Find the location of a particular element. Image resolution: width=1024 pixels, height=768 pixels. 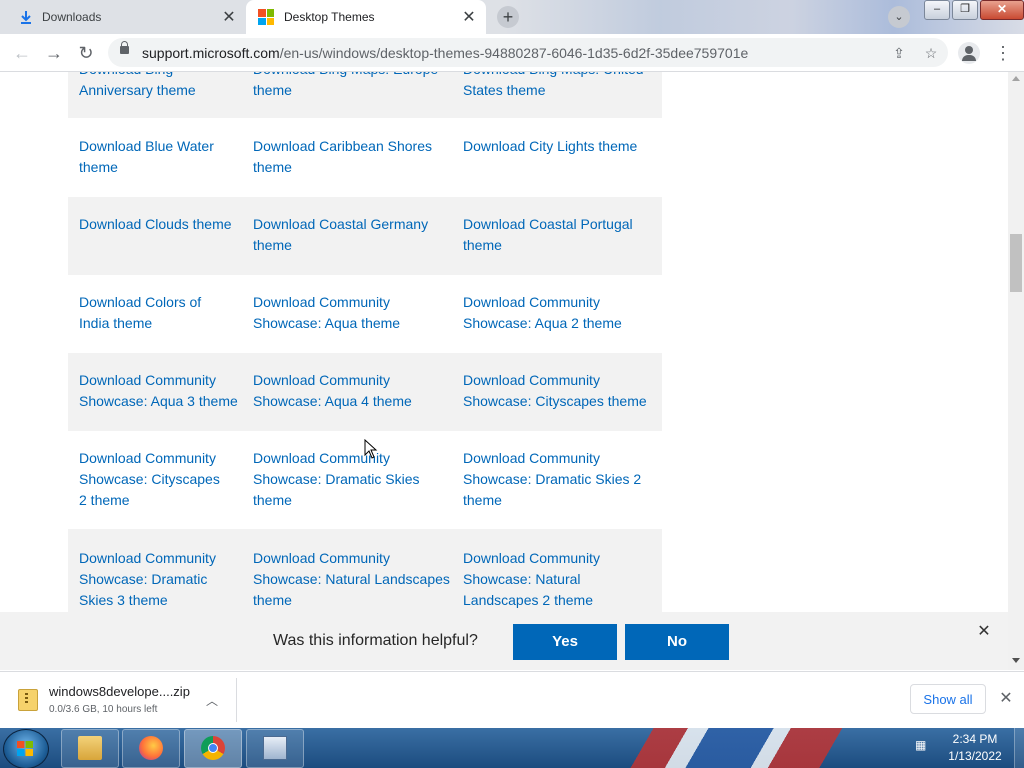

theme-link: Download Coastal Portugal theme is located at coordinates (560, 235).